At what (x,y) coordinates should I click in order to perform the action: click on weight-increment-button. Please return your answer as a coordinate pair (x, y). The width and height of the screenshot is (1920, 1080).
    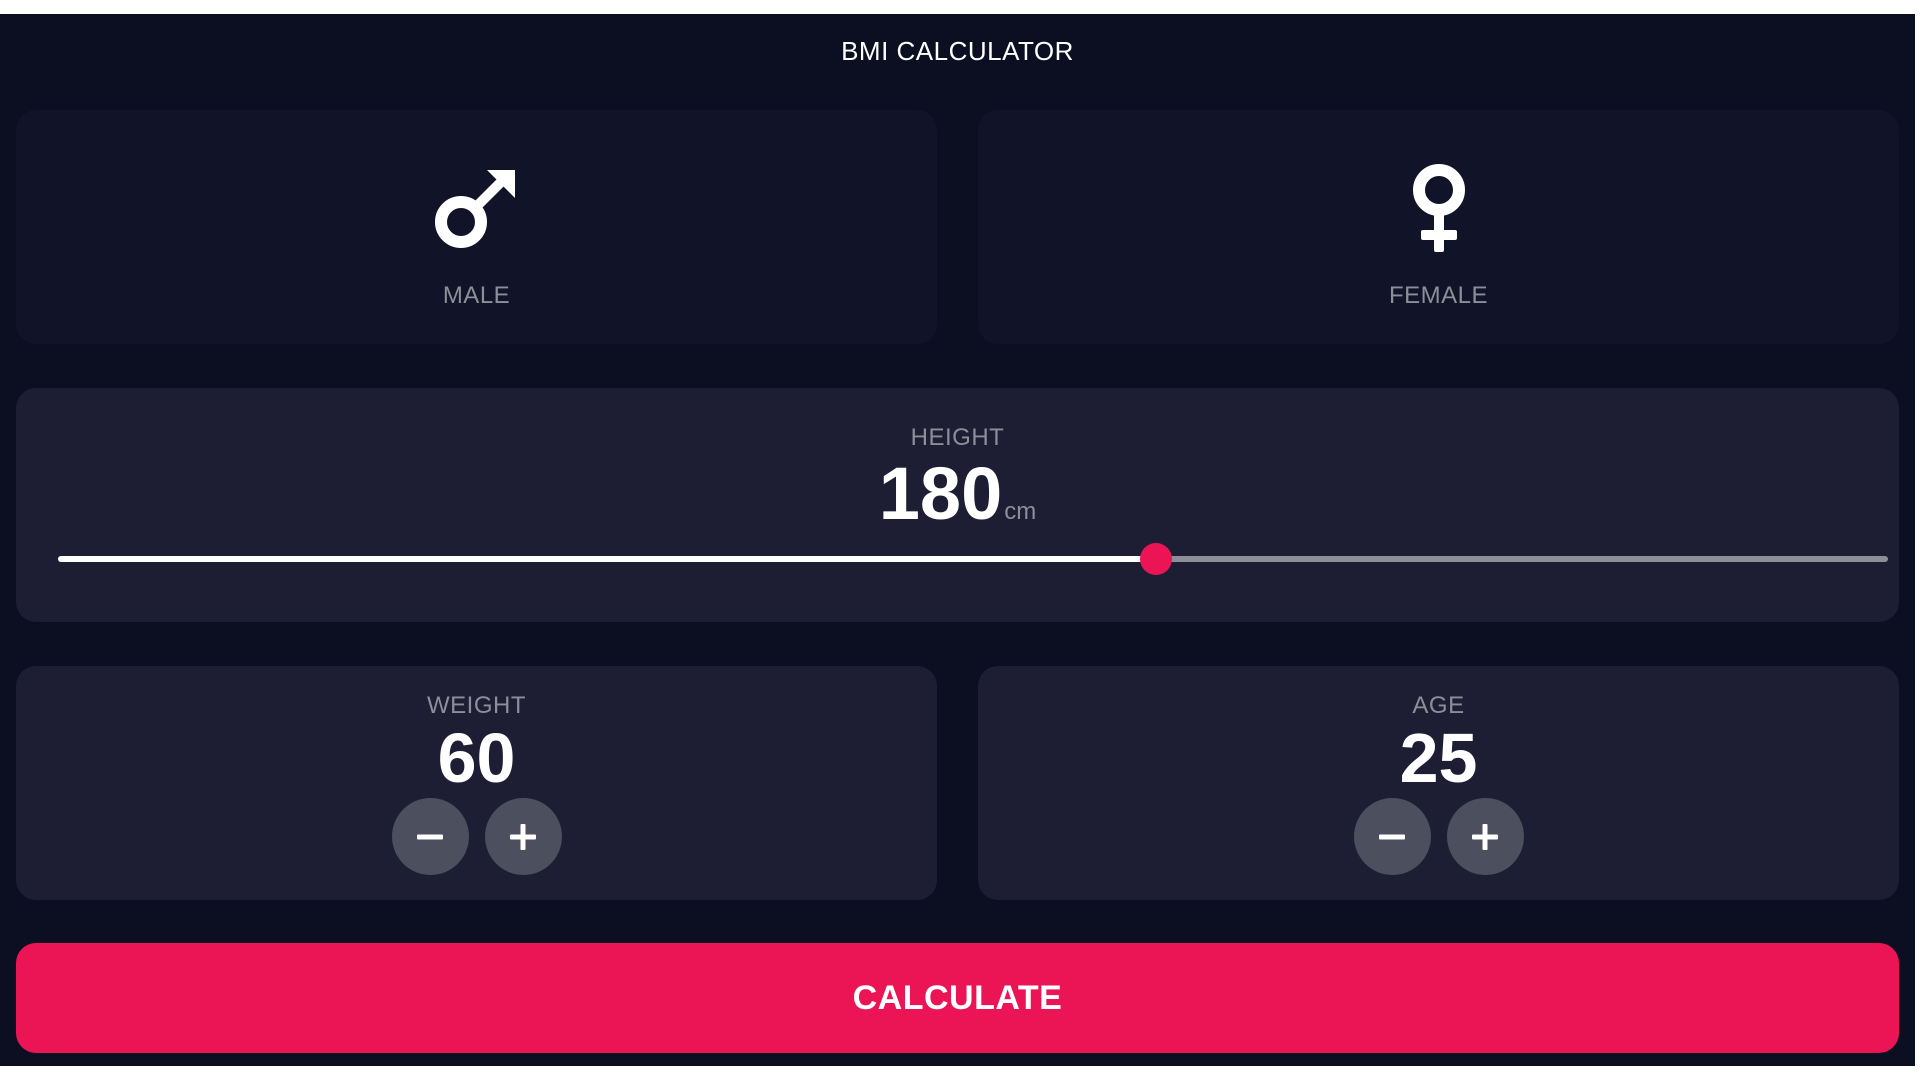
    Looking at the image, I should click on (523, 836).